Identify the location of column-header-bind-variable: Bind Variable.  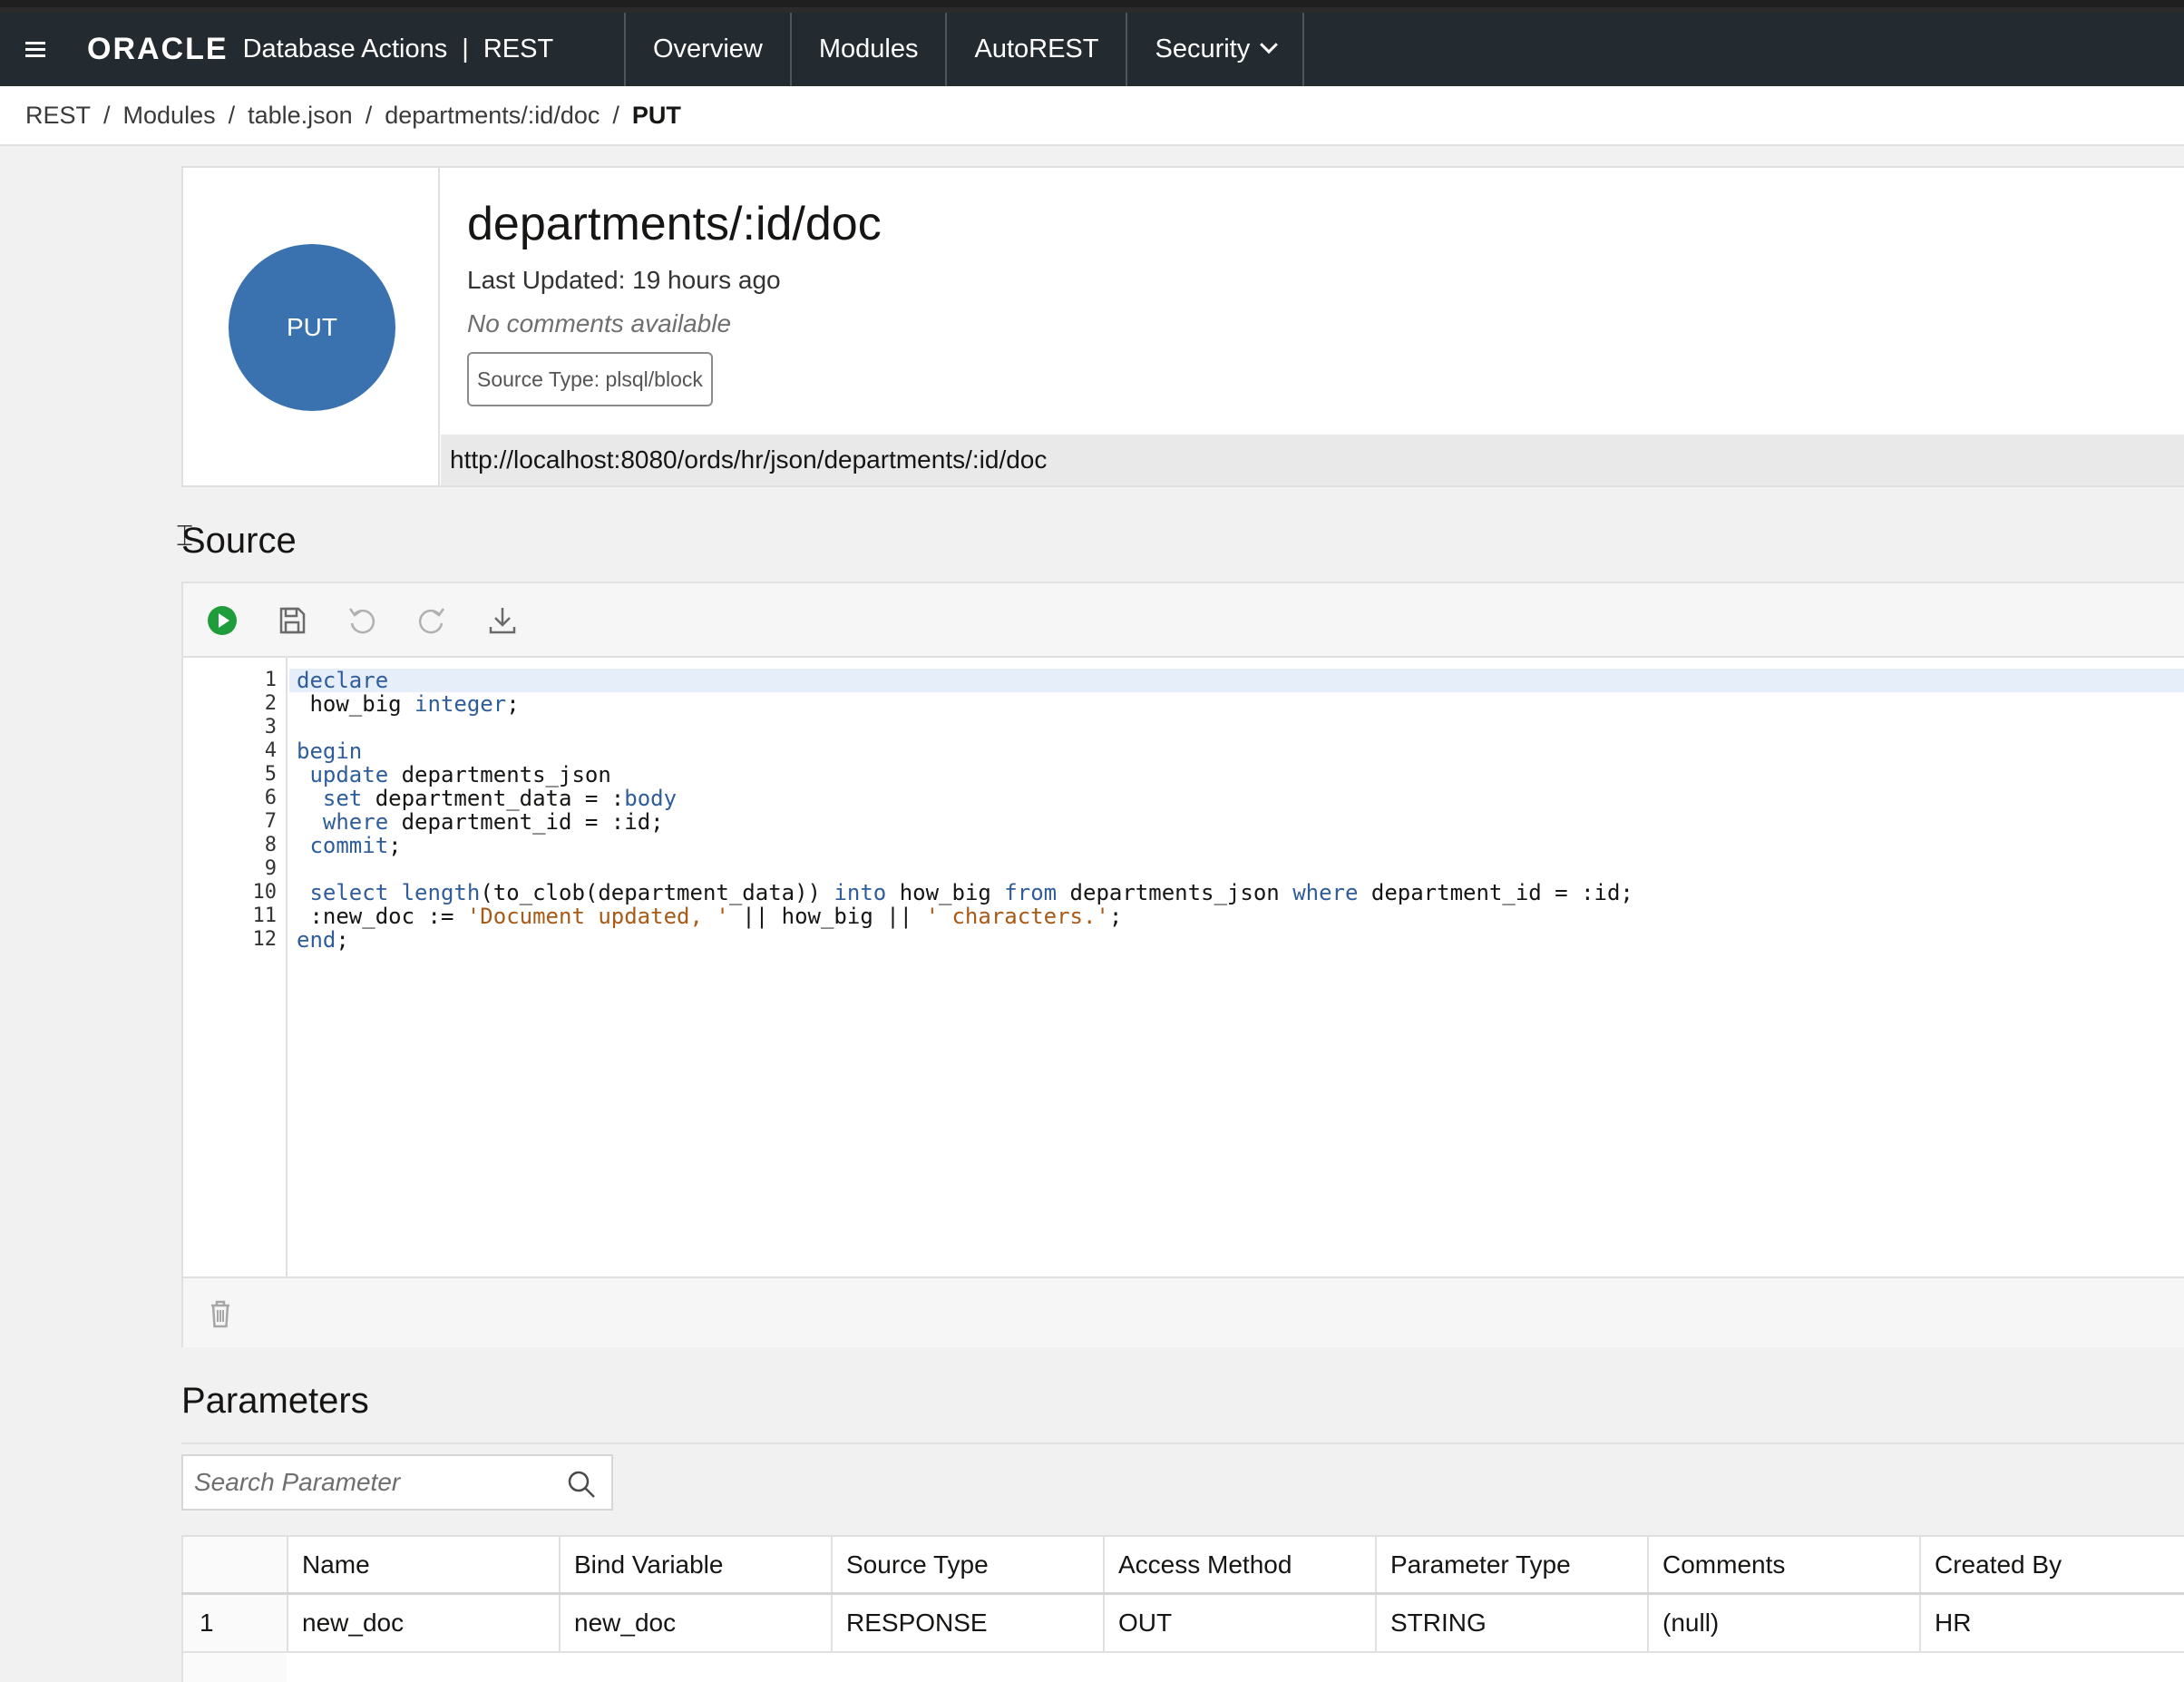
(695, 1564).